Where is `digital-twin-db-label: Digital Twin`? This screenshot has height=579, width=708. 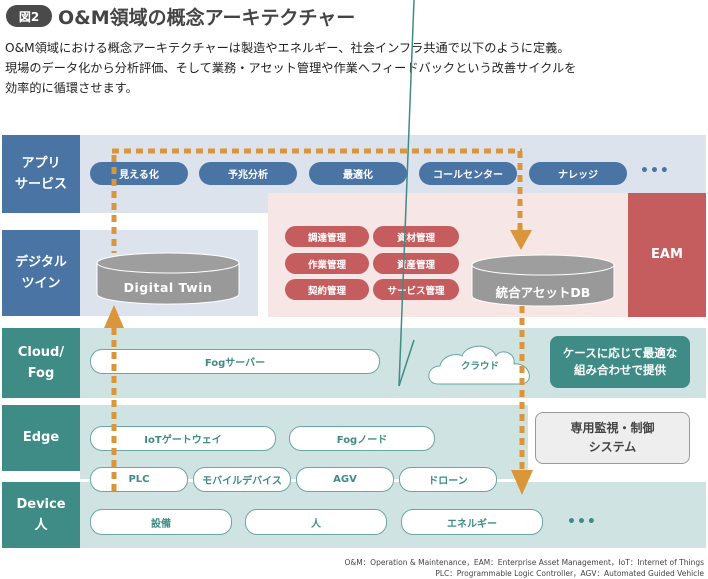
digital-twin-db-label: Digital Twin is located at coordinates (168, 287).